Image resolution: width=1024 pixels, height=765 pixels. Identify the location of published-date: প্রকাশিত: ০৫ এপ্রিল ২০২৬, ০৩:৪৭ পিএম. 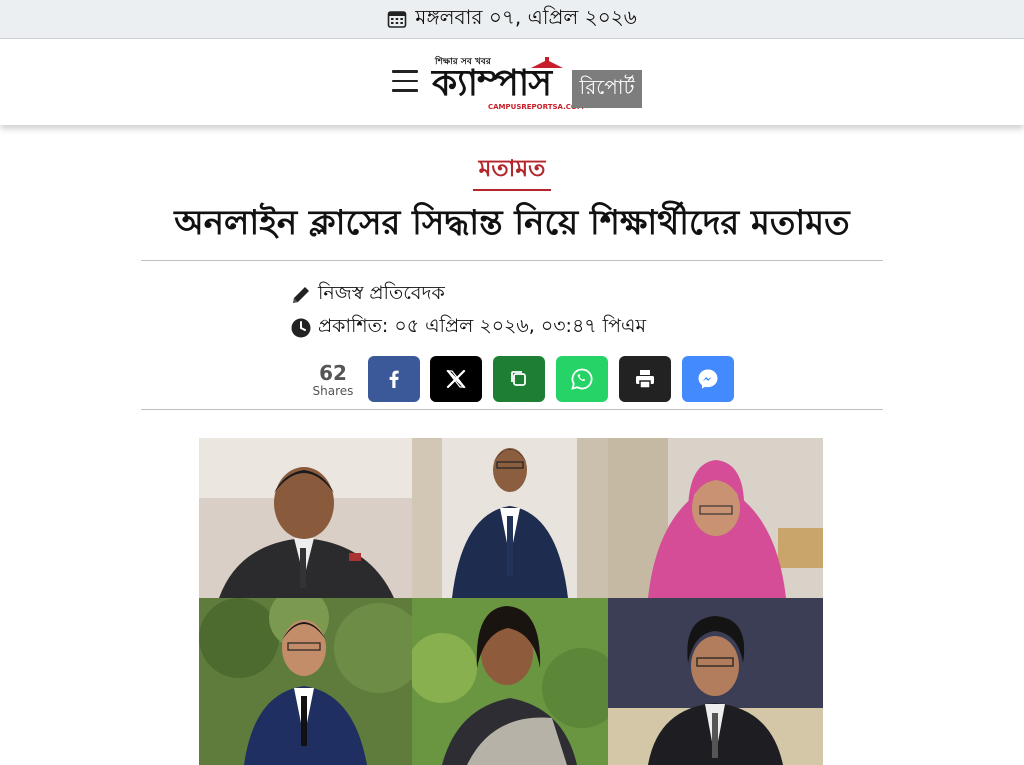
(482, 326).